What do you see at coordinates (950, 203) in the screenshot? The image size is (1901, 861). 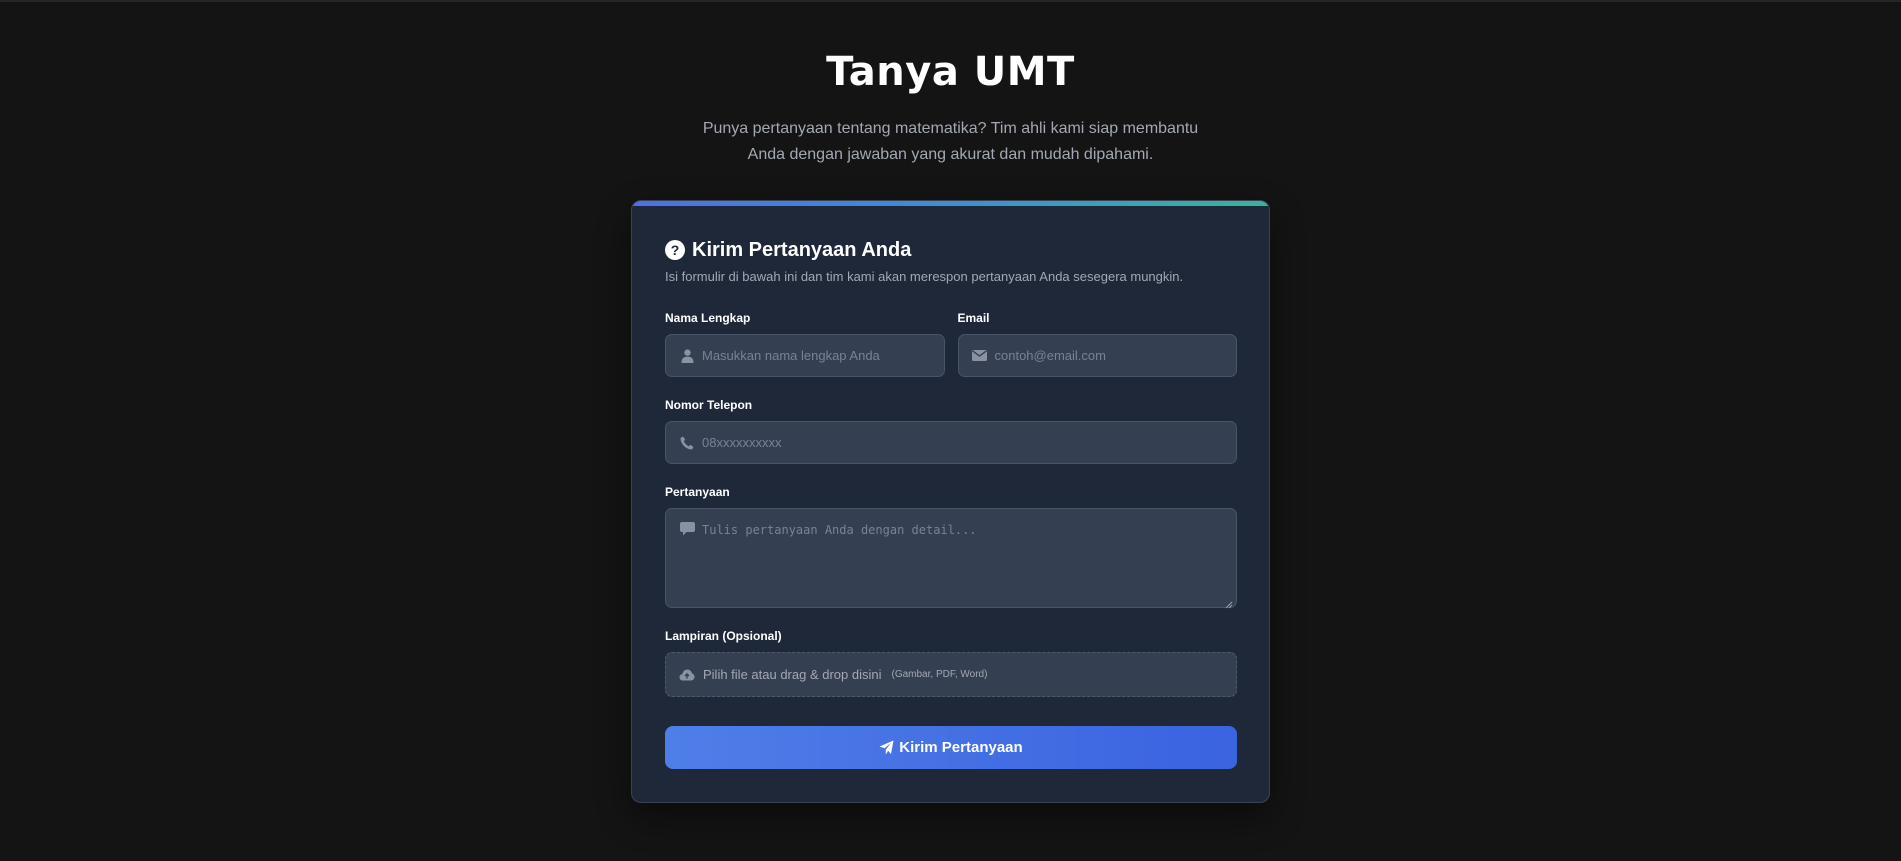 I see `card-accent-bar` at bounding box center [950, 203].